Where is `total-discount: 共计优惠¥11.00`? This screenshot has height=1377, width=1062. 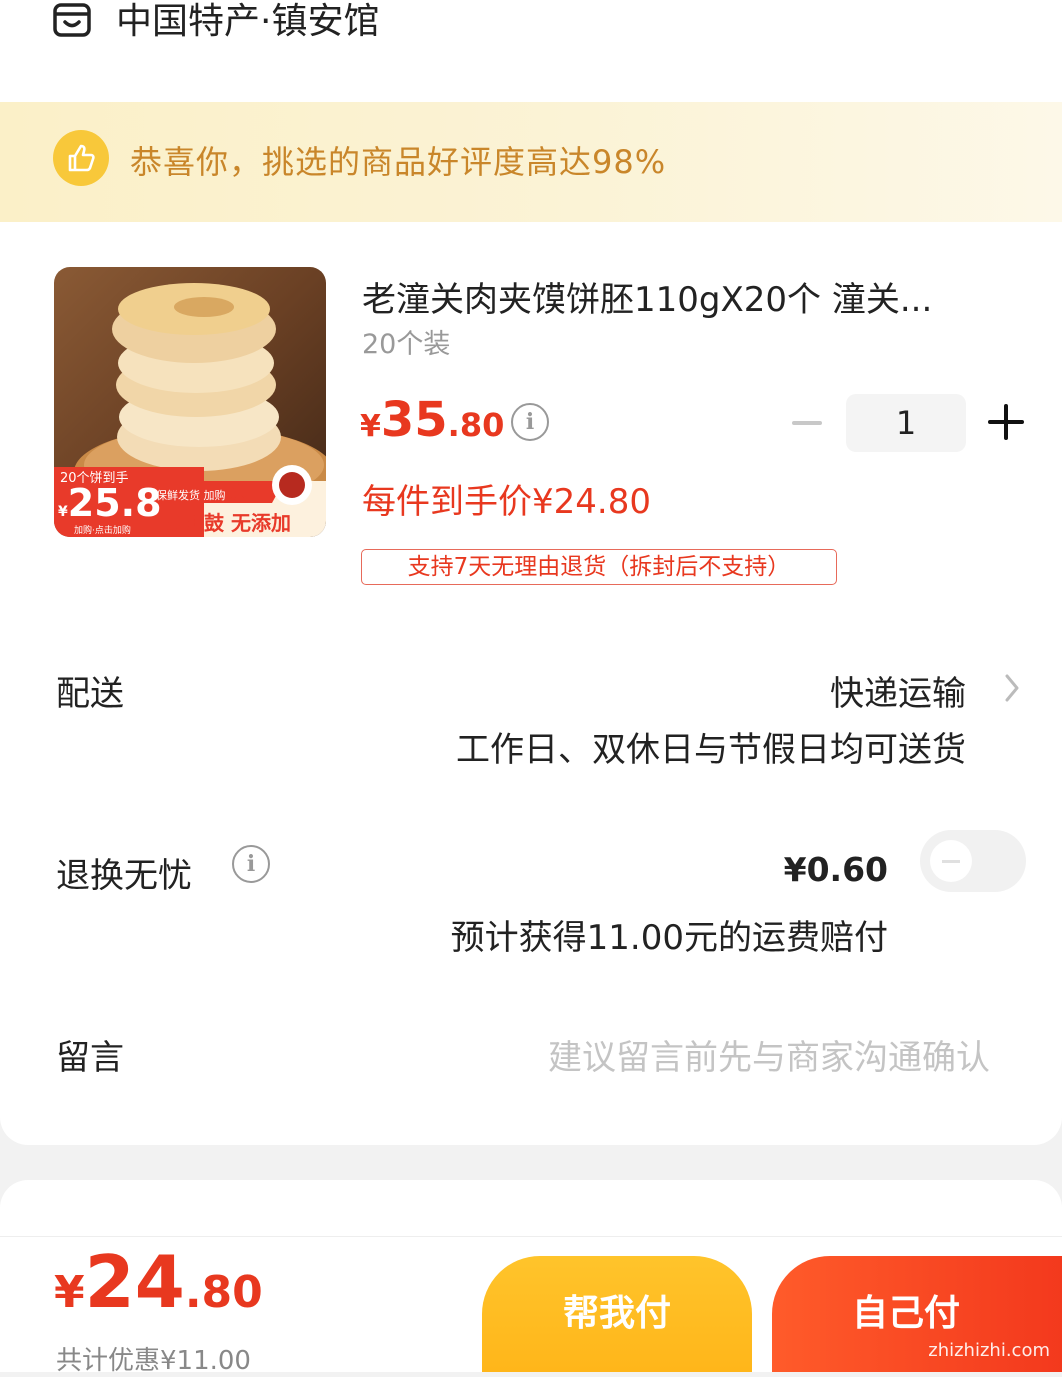
total-discount: 共计优惠¥11.00 is located at coordinates (153, 1361).